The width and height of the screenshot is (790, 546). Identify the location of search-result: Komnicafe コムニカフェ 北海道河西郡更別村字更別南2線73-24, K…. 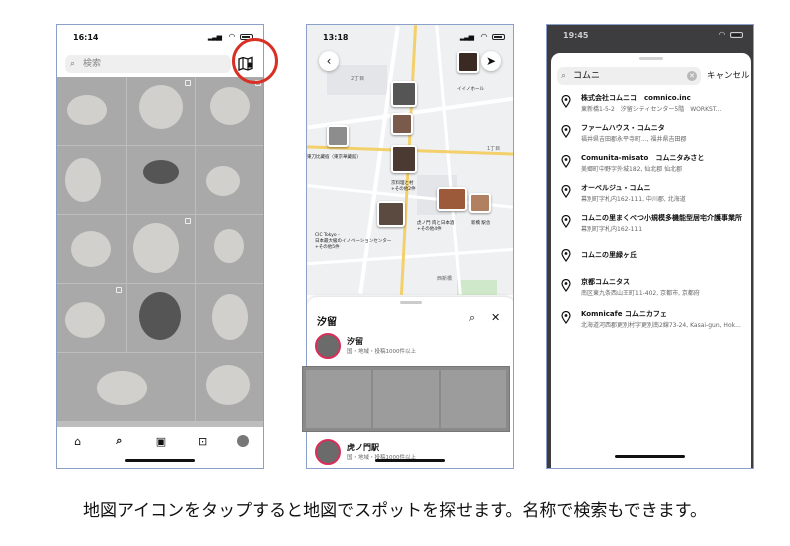
(654, 322).